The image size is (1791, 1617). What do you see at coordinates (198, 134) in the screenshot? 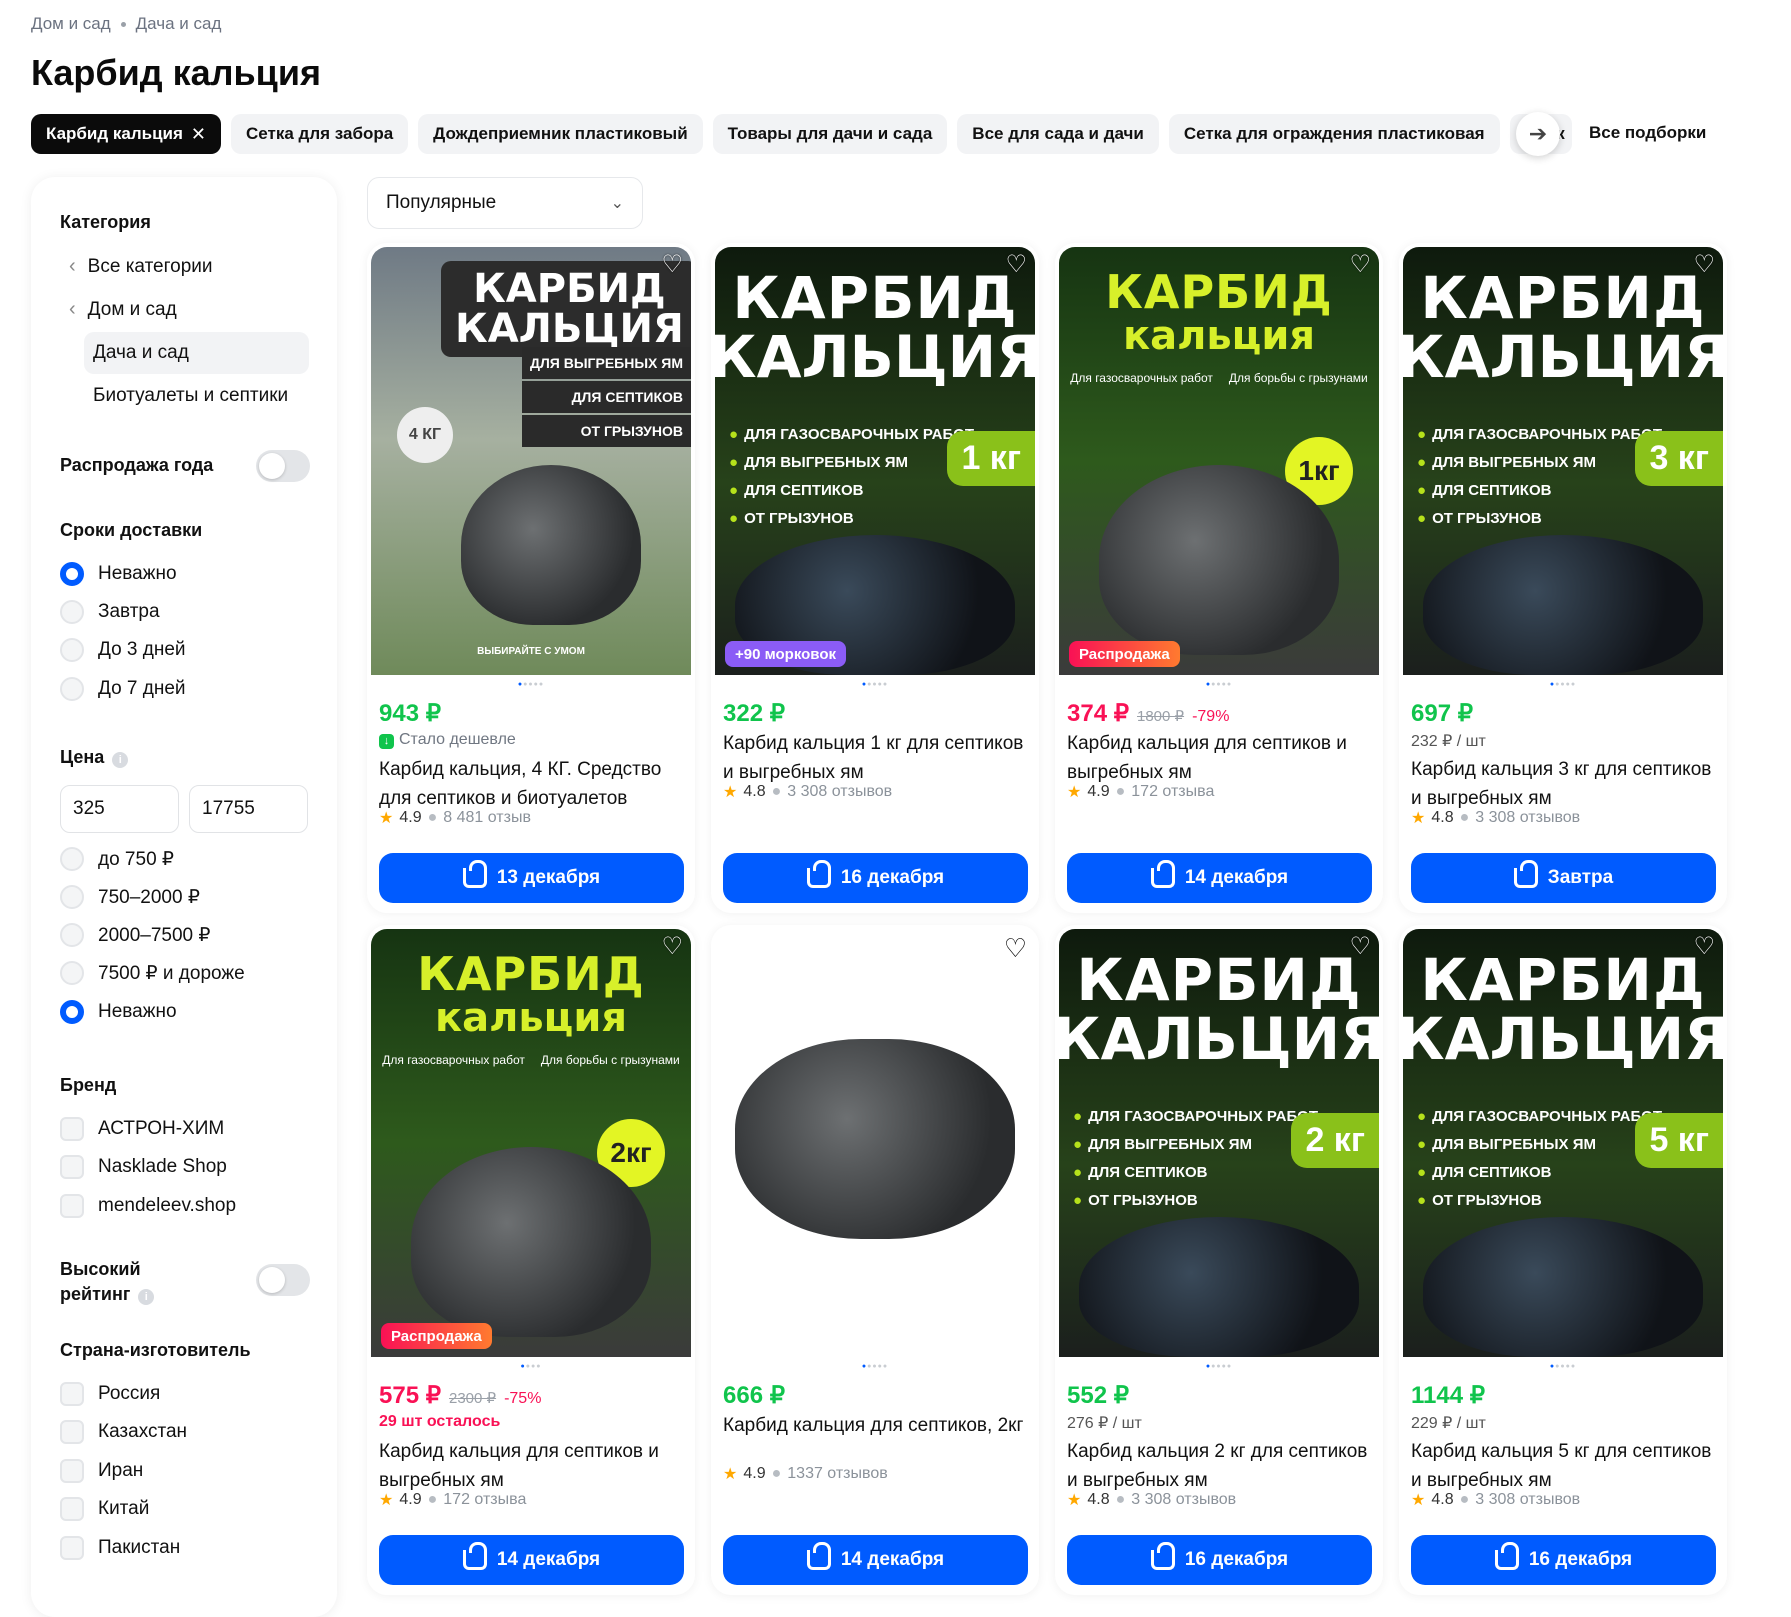
I see `close-icon: ✕` at bounding box center [198, 134].